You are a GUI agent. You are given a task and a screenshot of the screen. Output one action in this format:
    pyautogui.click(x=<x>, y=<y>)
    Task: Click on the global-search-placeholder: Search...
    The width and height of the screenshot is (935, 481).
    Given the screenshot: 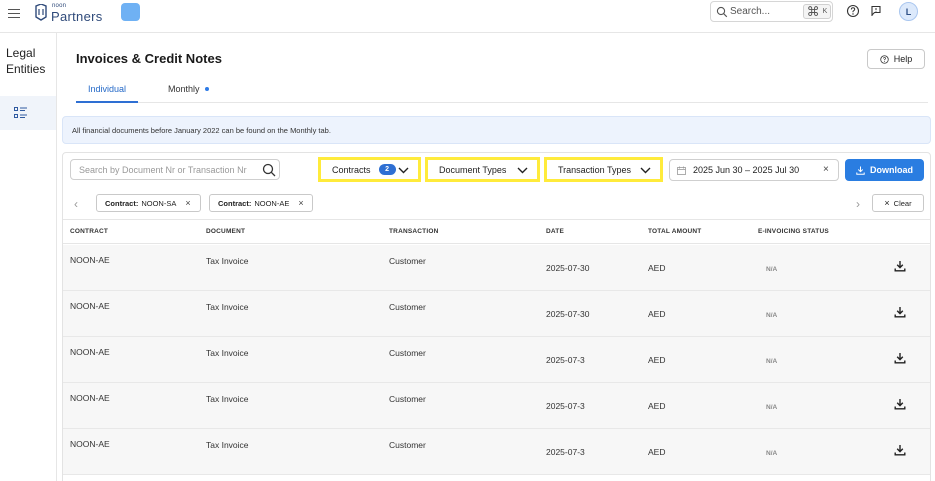 What is the action you would take?
    pyautogui.click(x=750, y=11)
    